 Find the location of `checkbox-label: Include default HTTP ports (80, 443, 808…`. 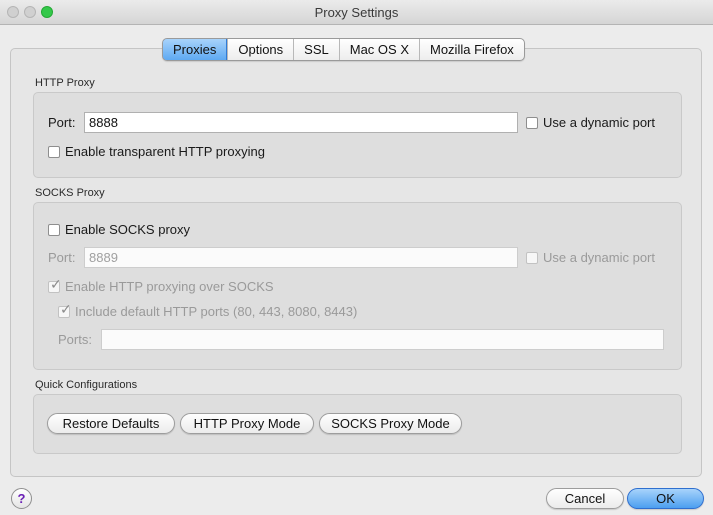

checkbox-label: Include default HTTP ports (80, 443, 808… is located at coordinates (216, 311).